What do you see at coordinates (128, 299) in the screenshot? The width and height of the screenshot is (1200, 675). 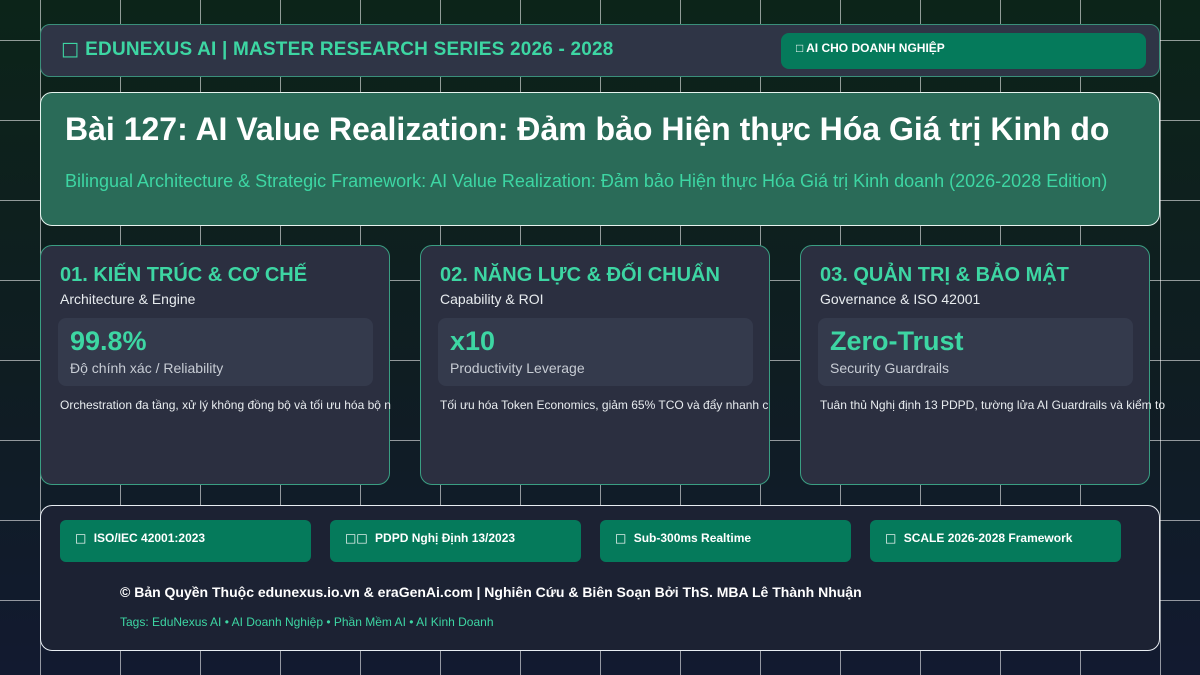 I see `card-subtitle: Architecture & Engine` at bounding box center [128, 299].